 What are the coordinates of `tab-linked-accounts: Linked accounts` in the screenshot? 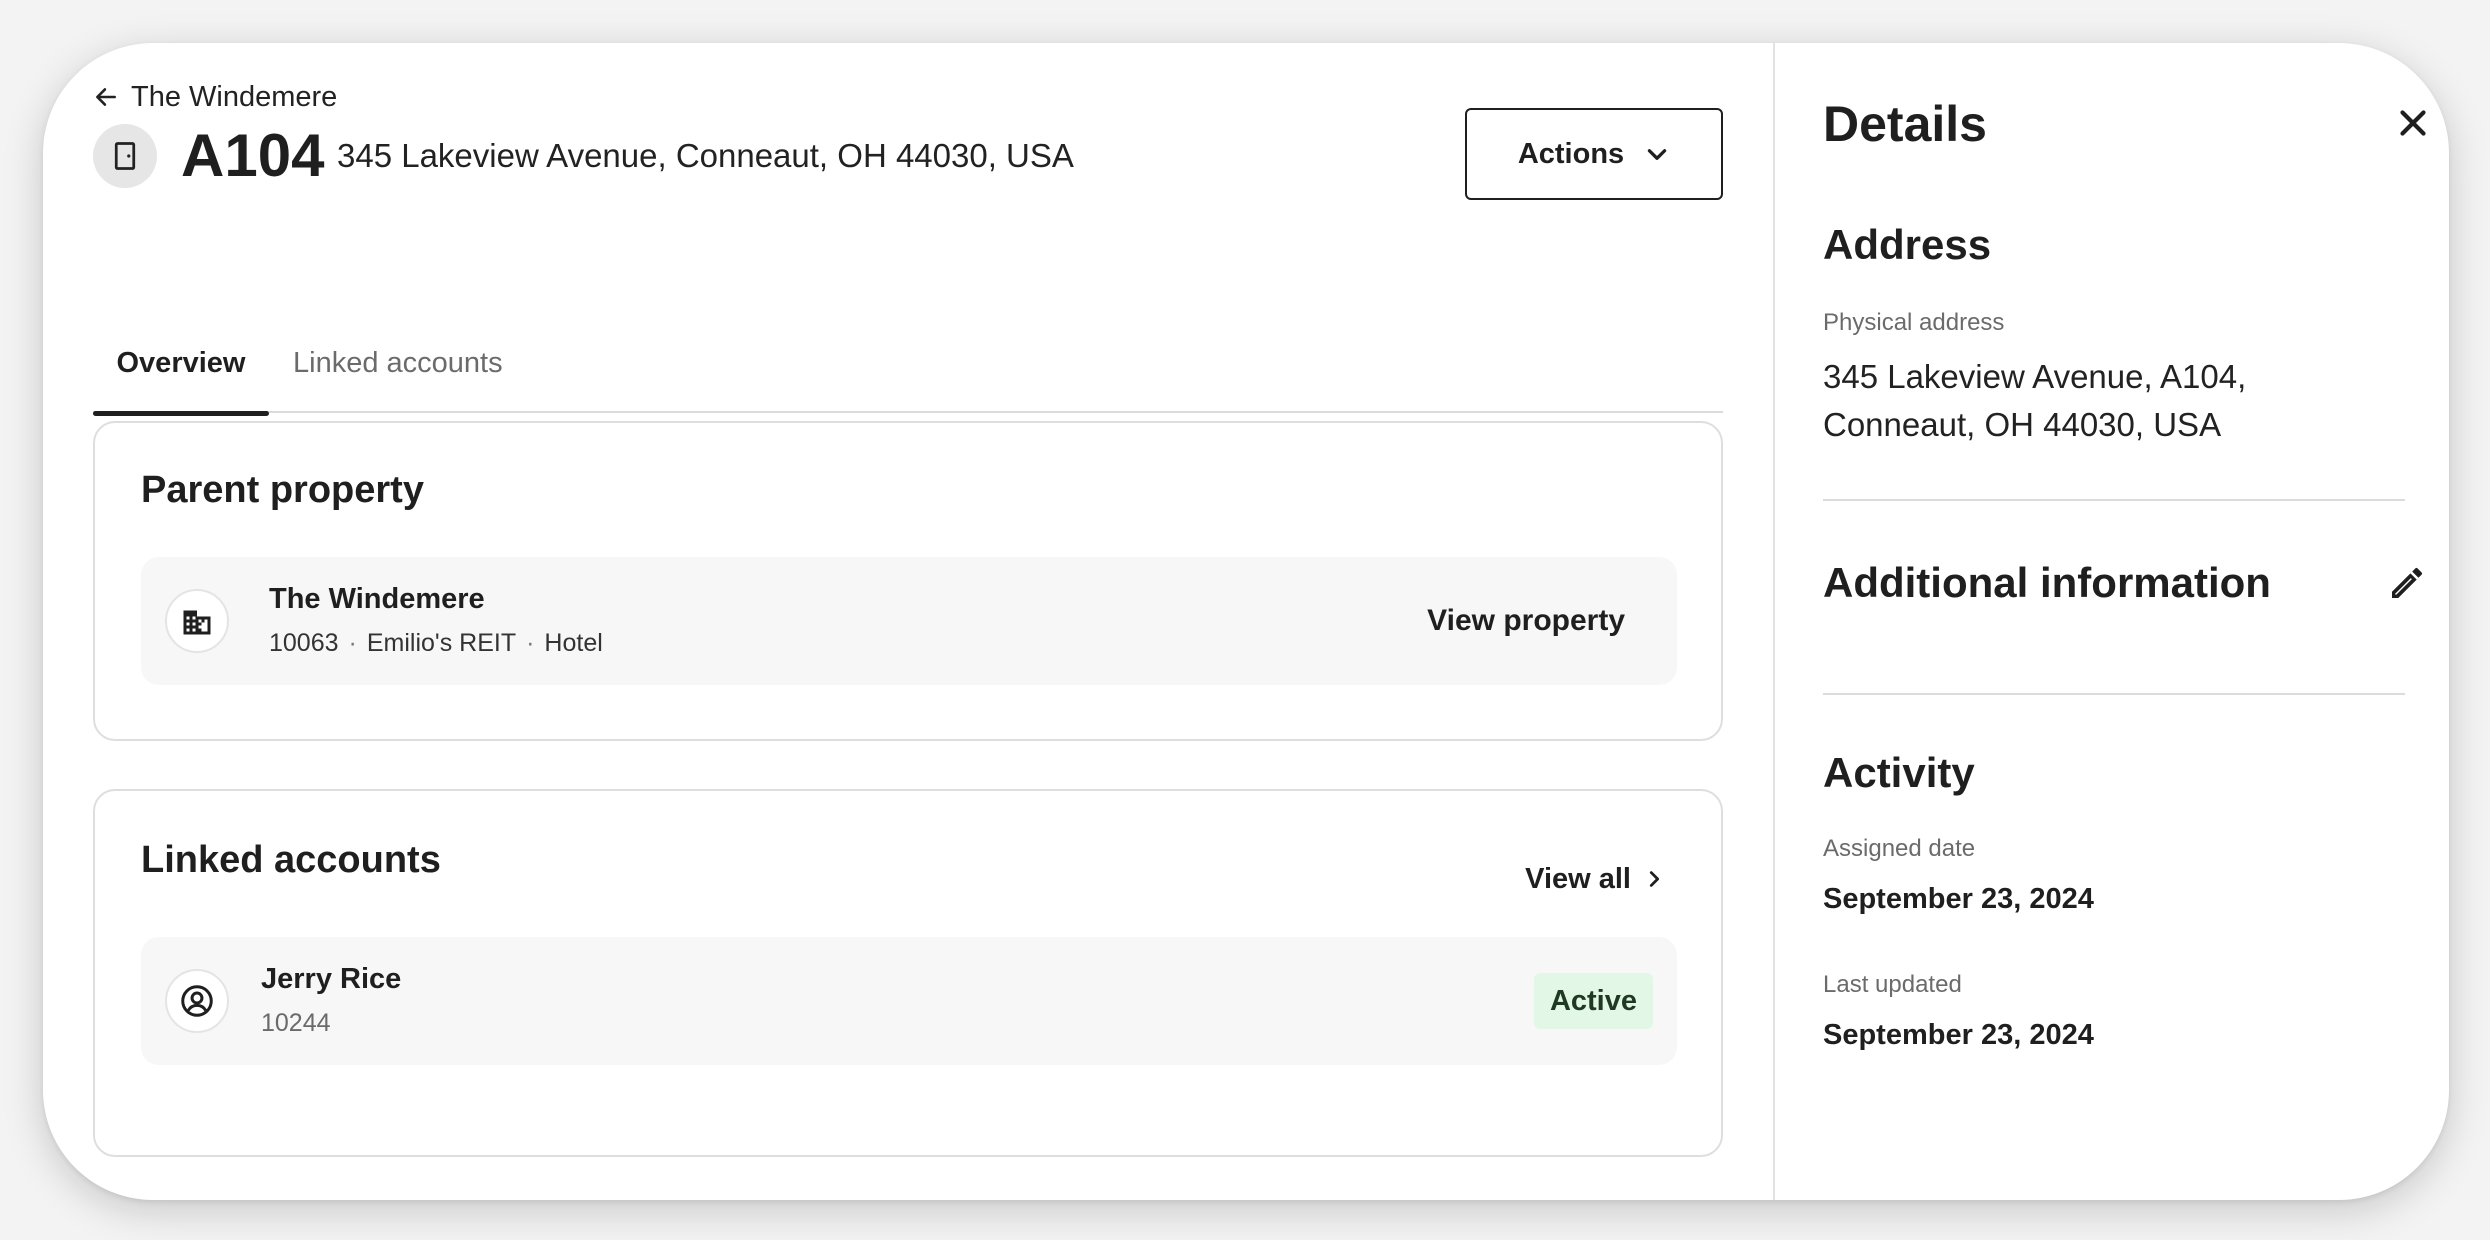 It's located at (398, 363).